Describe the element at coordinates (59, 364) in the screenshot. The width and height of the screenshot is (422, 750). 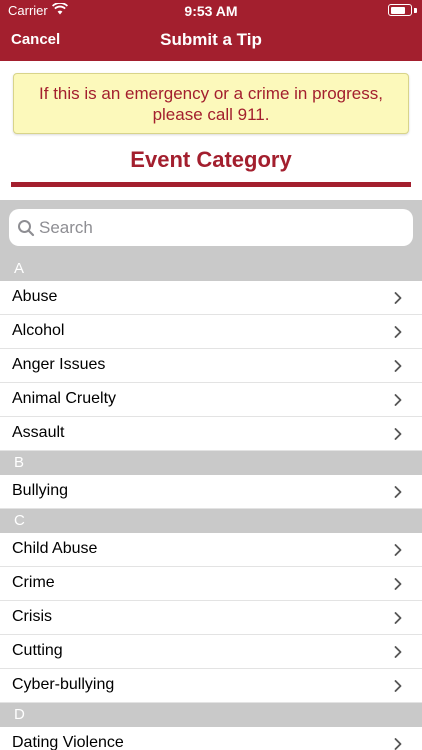
I see `list-item-label: Anger Issues` at that location.